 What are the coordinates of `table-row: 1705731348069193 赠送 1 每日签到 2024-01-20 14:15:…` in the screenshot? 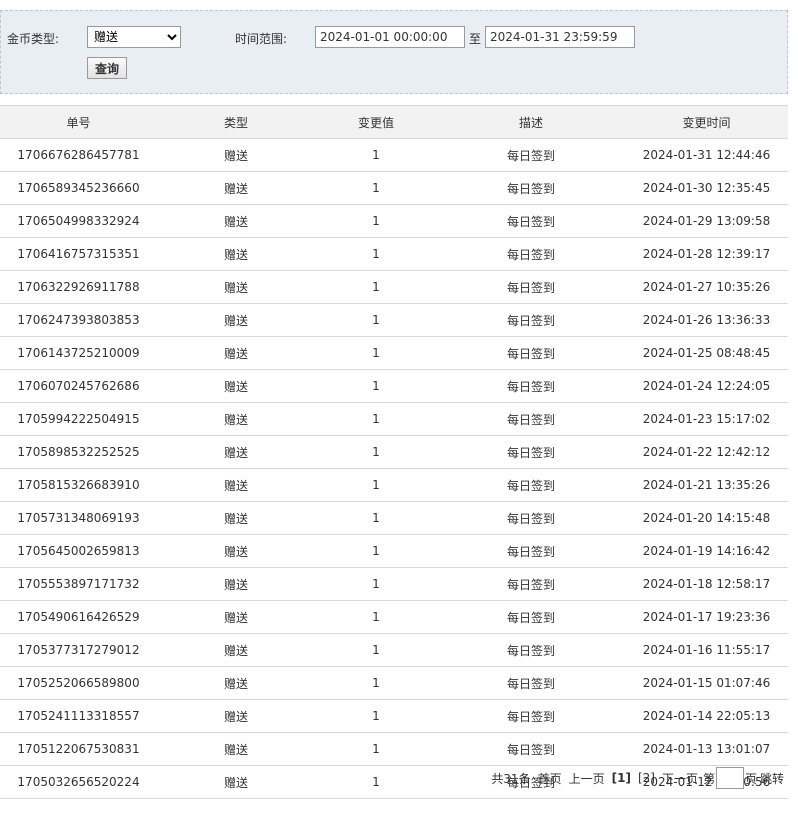 It's located at (394, 518).